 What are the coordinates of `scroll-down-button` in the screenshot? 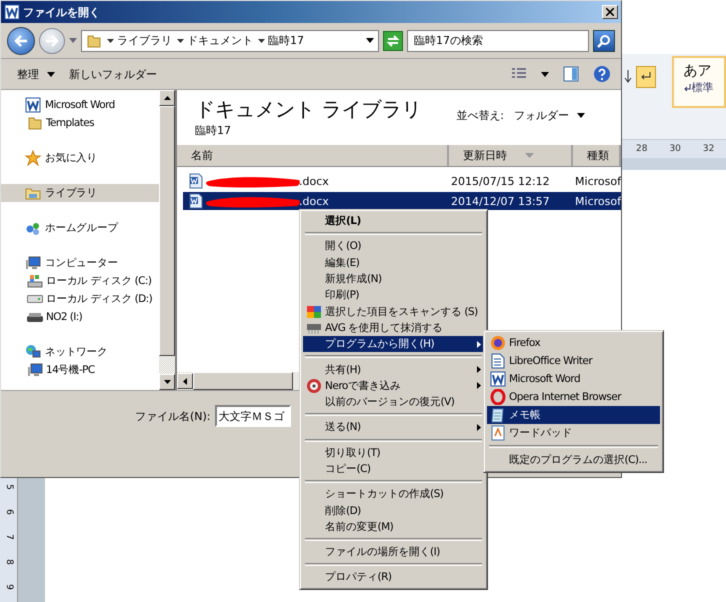 It's located at (167, 382).